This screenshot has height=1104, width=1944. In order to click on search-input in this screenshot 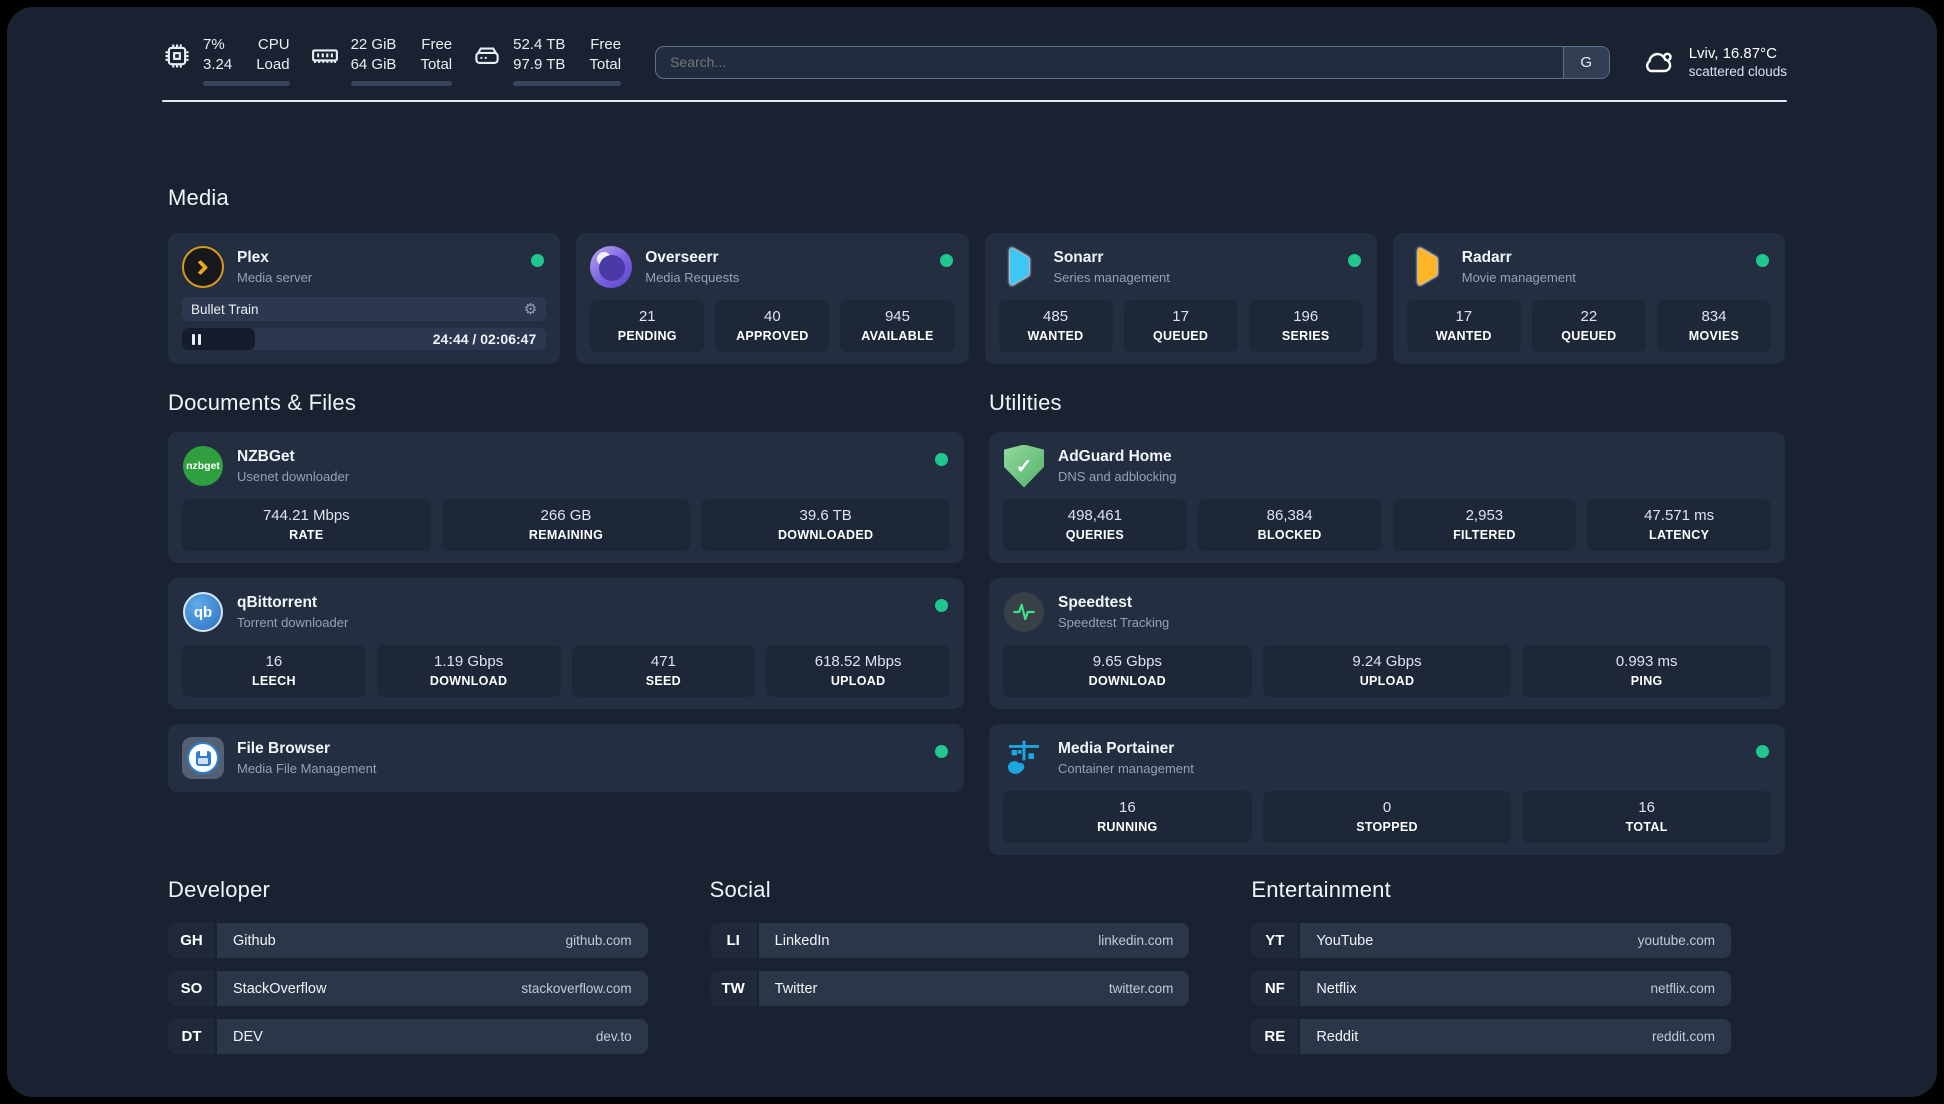, I will do `click(1109, 62)`.